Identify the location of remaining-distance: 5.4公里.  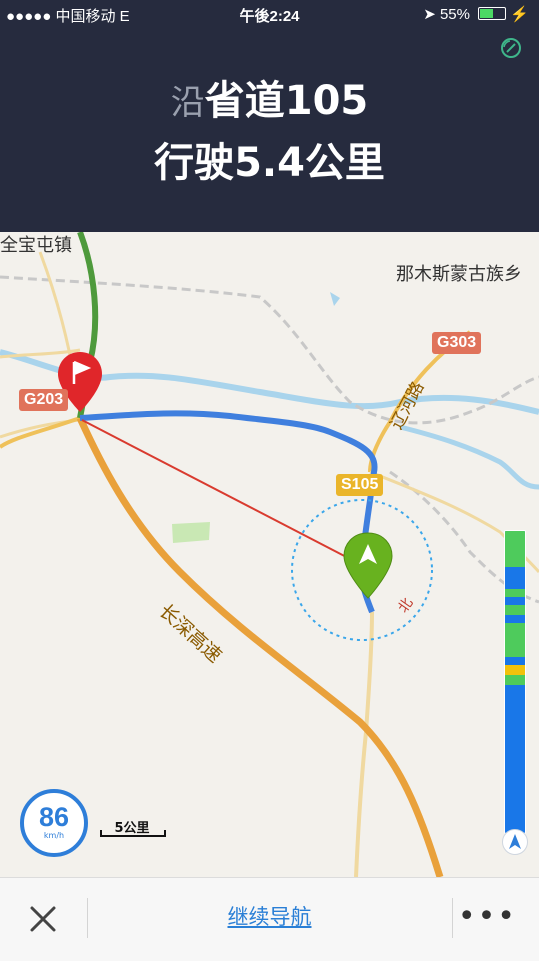
(309, 163).